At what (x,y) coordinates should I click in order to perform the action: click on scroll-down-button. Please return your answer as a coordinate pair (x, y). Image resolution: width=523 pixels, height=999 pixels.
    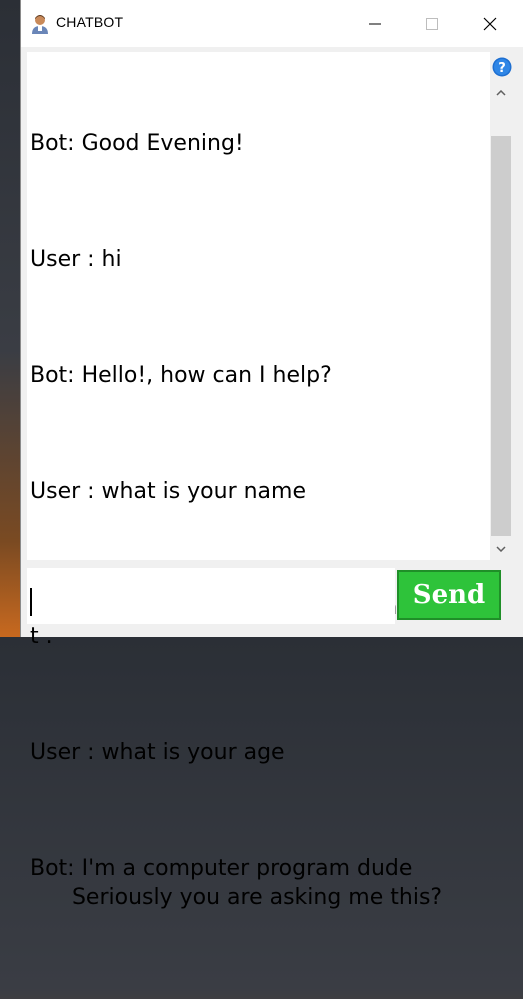
    Looking at the image, I should click on (501, 549).